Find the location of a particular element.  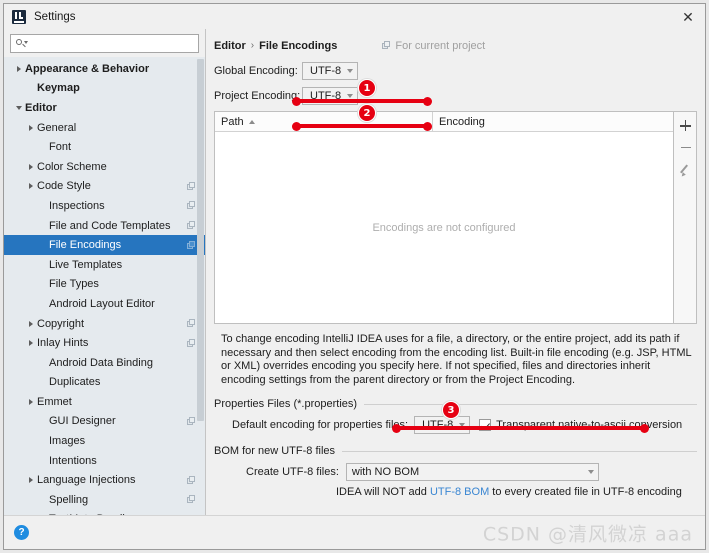

help-icon: ? is located at coordinates (21, 532).